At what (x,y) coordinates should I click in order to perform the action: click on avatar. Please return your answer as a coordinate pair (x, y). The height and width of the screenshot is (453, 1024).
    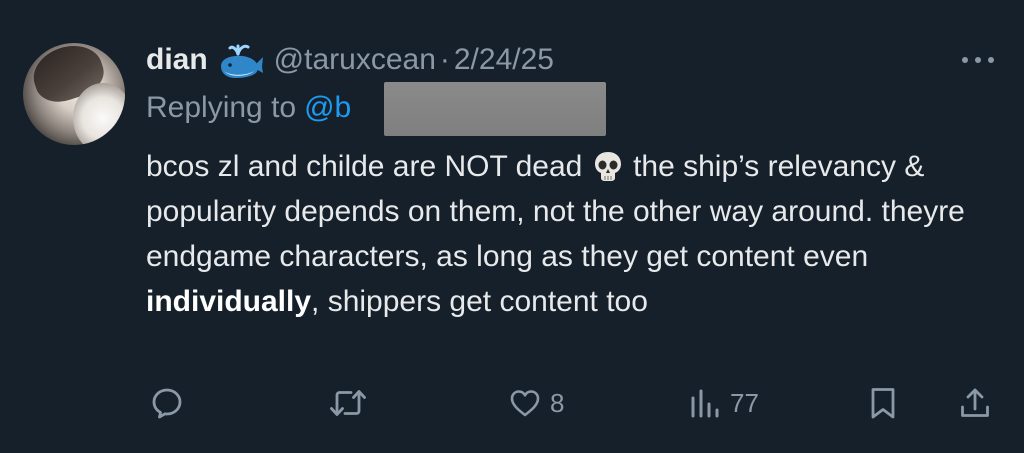
    Looking at the image, I should click on (74, 94).